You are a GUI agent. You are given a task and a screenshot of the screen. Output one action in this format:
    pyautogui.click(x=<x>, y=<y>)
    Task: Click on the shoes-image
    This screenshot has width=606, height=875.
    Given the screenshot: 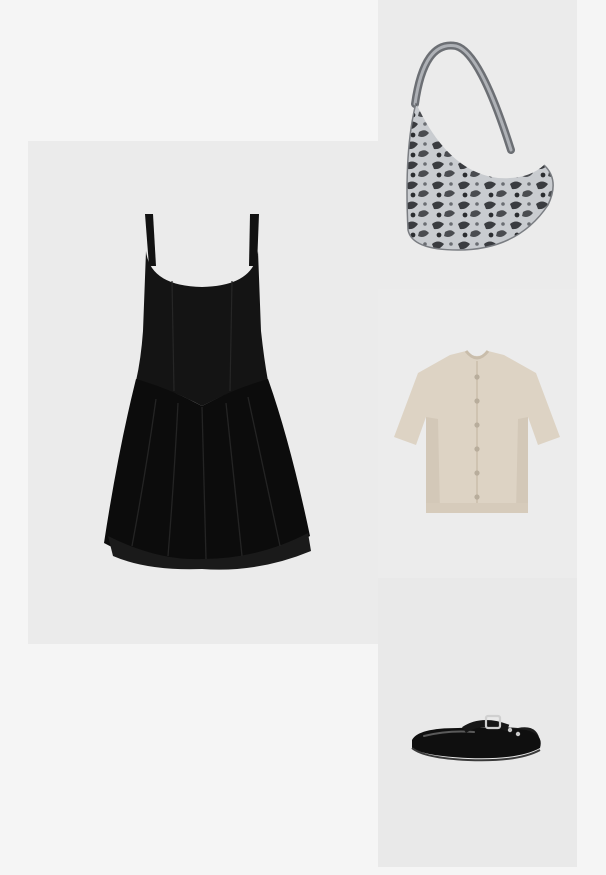 What is the action you would take?
    pyautogui.click(x=476, y=738)
    